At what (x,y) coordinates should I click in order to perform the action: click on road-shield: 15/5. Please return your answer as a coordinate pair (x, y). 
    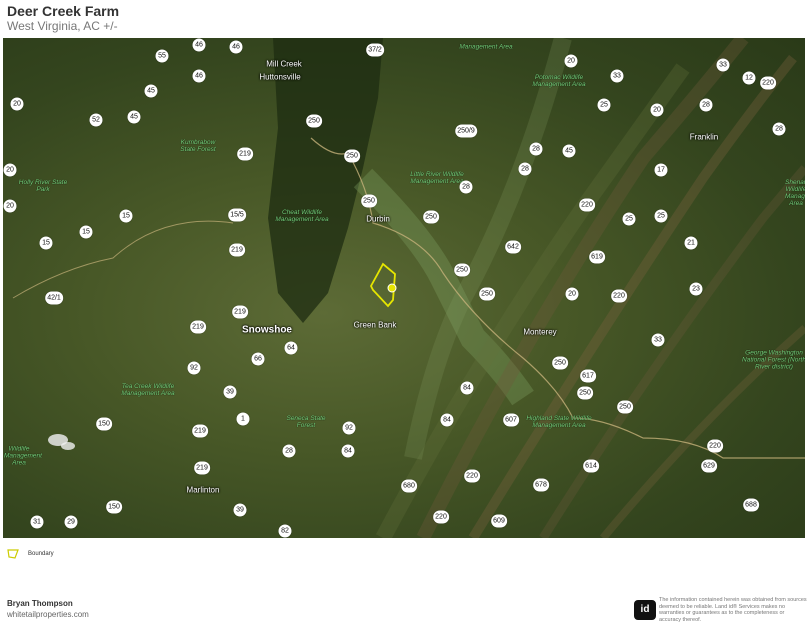
    Looking at the image, I should click on (237, 215).